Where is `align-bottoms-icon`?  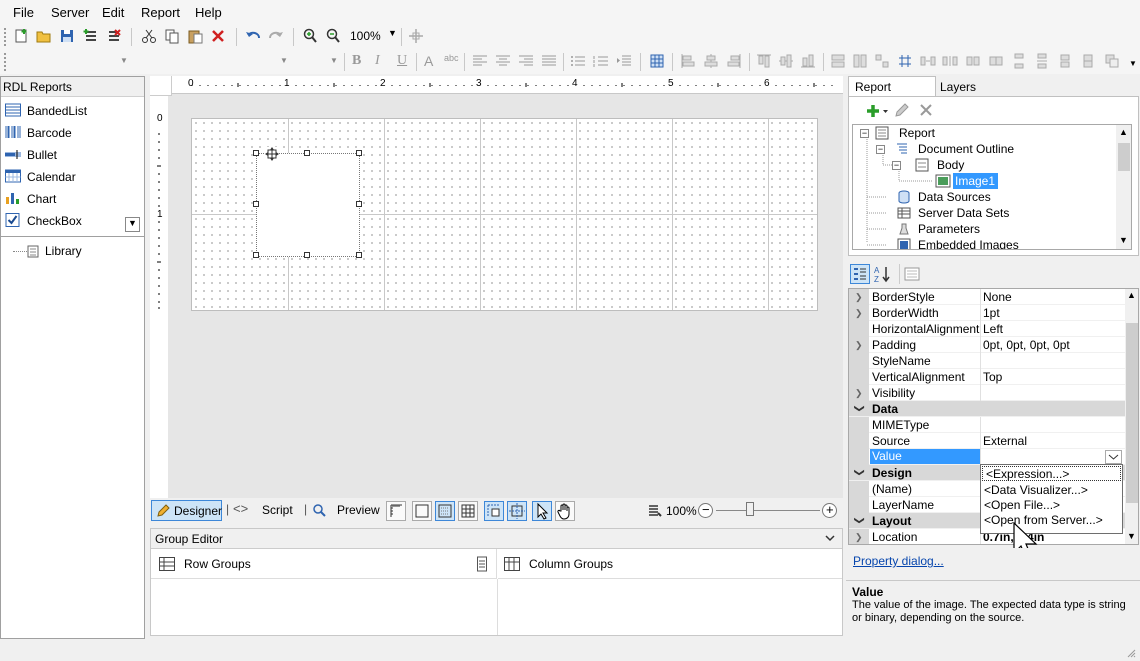
align-bottoms-icon is located at coordinates (808, 61).